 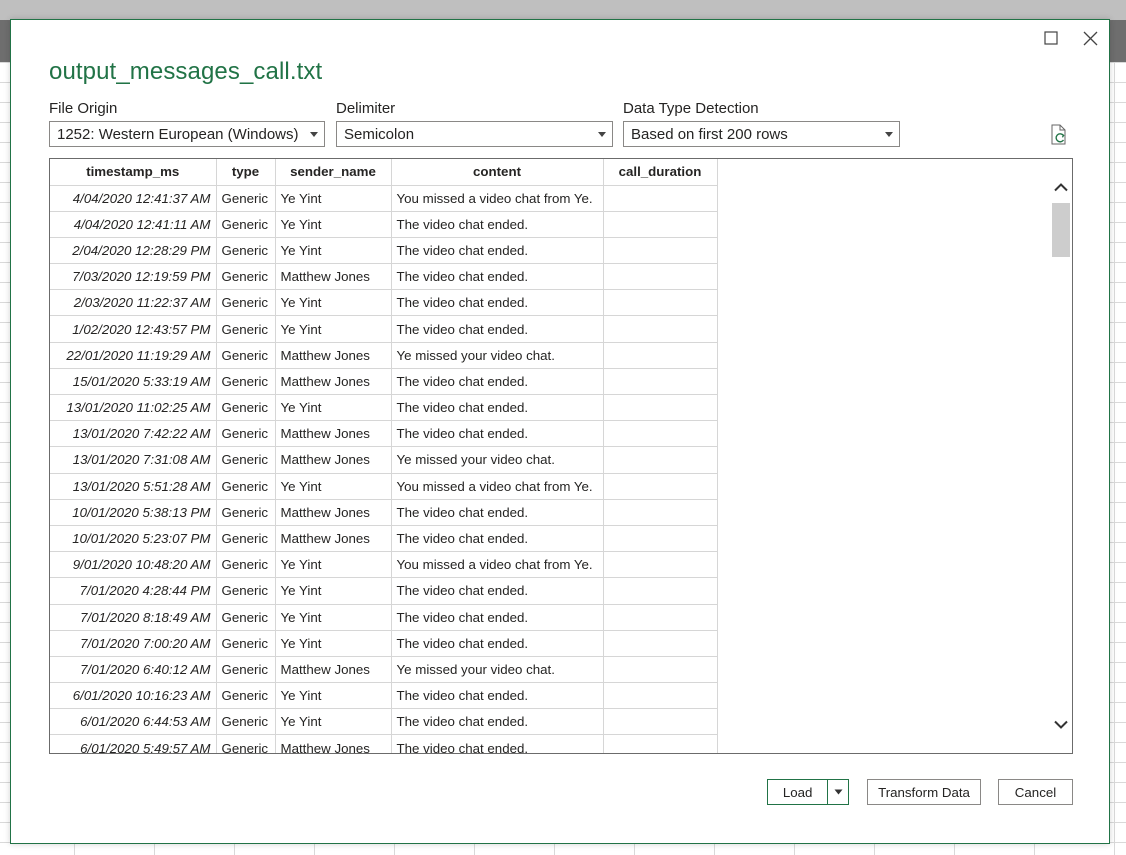 What do you see at coordinates (691, 108) in the screenshot?
I see `data-type-detection-label: Data Type Detection` at bounding box center [691, 108].